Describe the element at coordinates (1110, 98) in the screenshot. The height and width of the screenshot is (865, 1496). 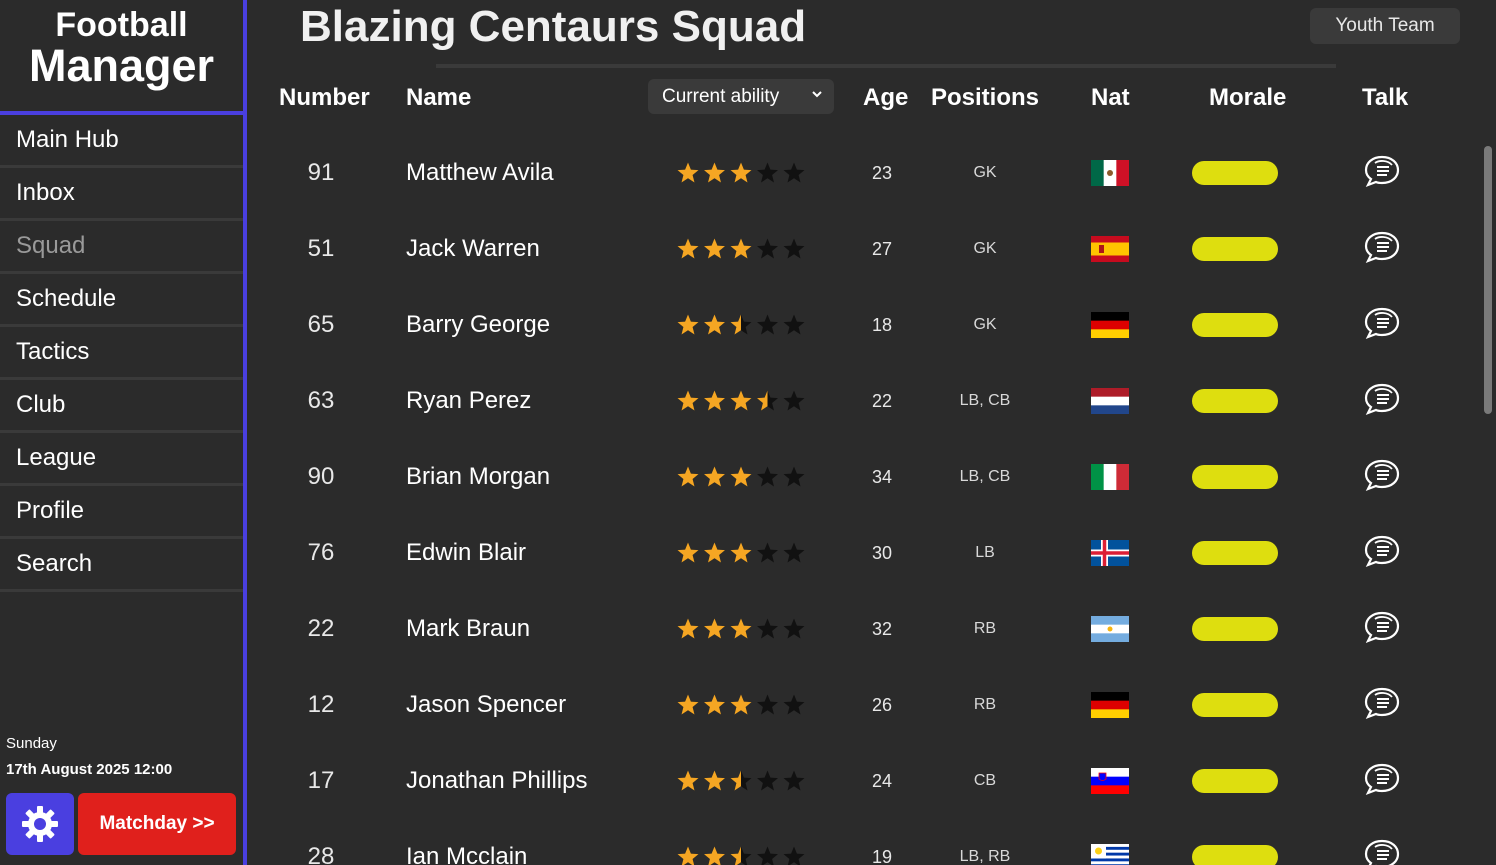
I see `column-header-nat: Nat` at that location.